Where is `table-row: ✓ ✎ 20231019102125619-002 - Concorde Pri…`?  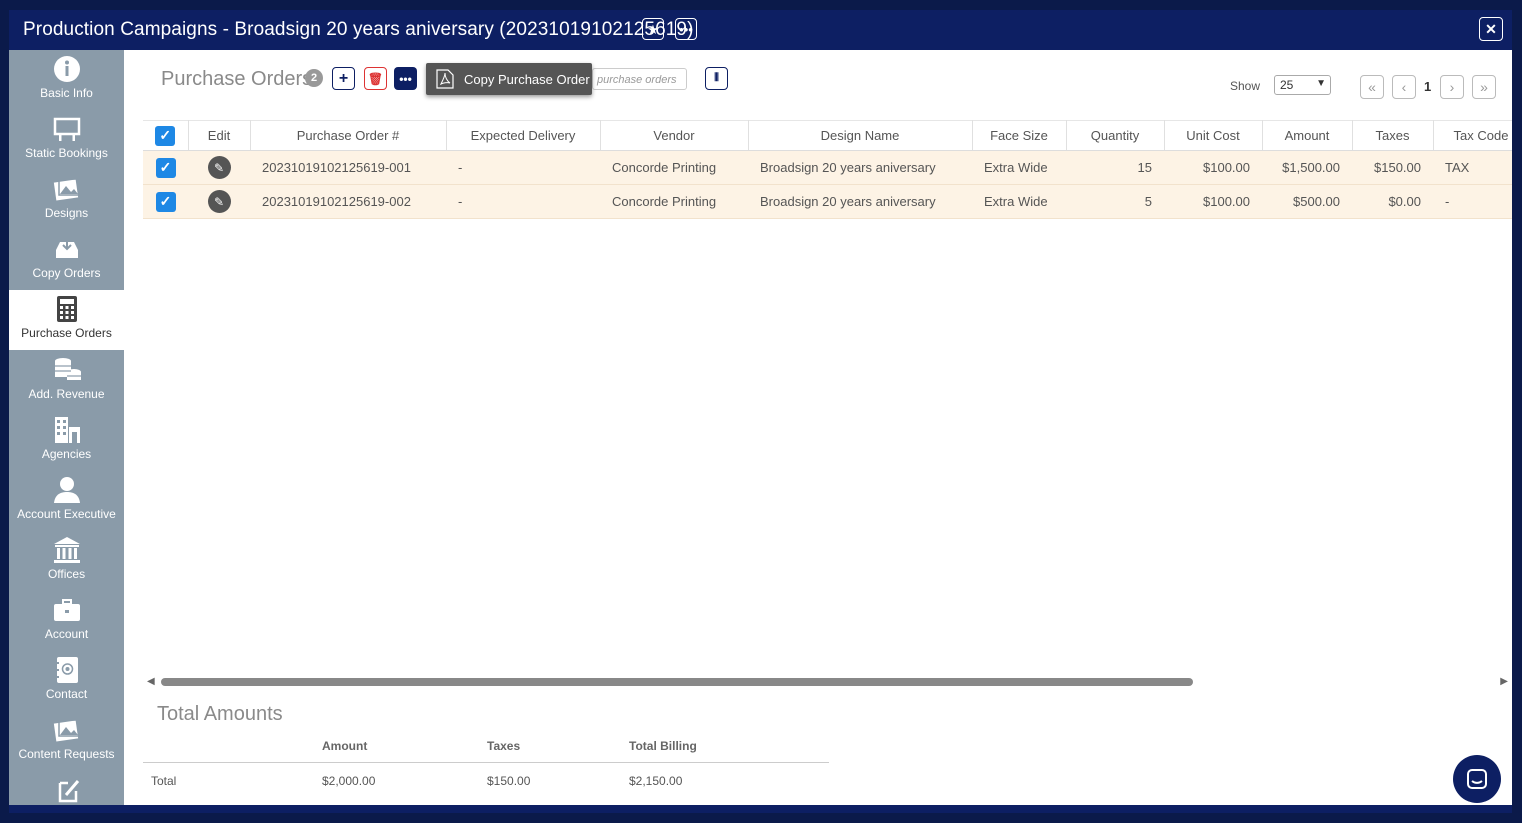 table-row: ✓ ✎ 20231019102125619-002 - Concorde Pri… is located at coordinates (827, 201).